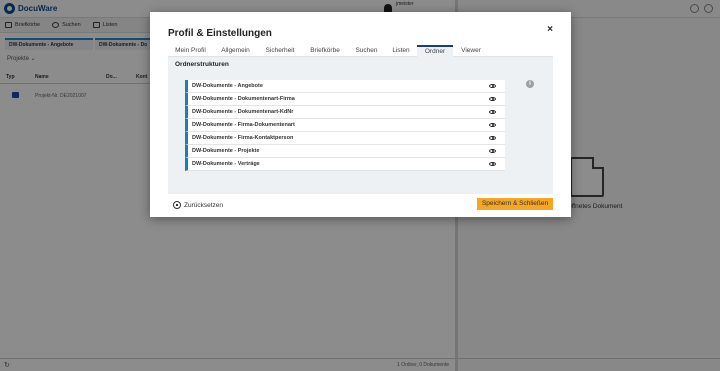 The width and height of the screenshot is (720, 371). What do you see at coordinates (345, 151) in the screenshot?
I see `list-item: DW-Dokumente - Projekte` at bounding box center [345, 151].